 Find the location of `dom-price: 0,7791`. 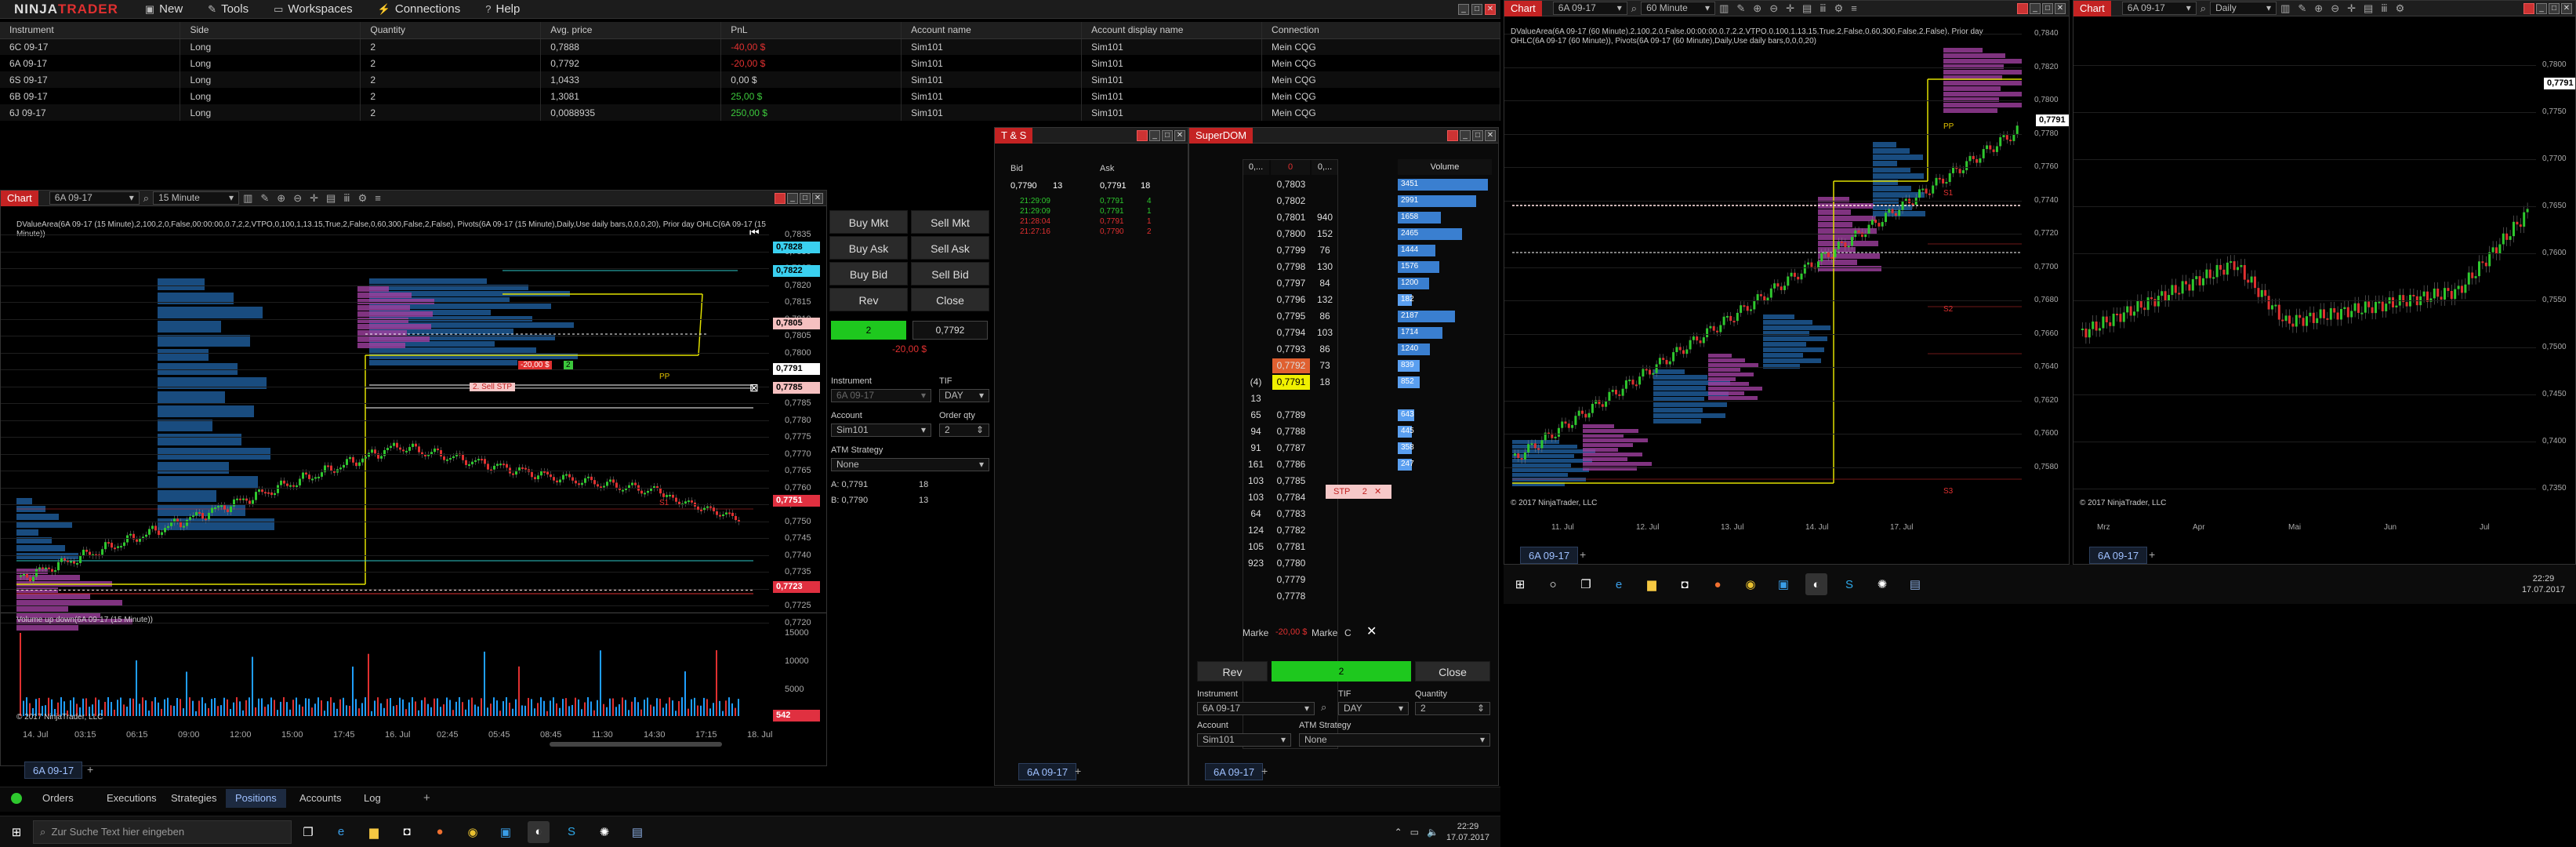

dom-price: 0,7791 is located at coordinates (1291, 382).